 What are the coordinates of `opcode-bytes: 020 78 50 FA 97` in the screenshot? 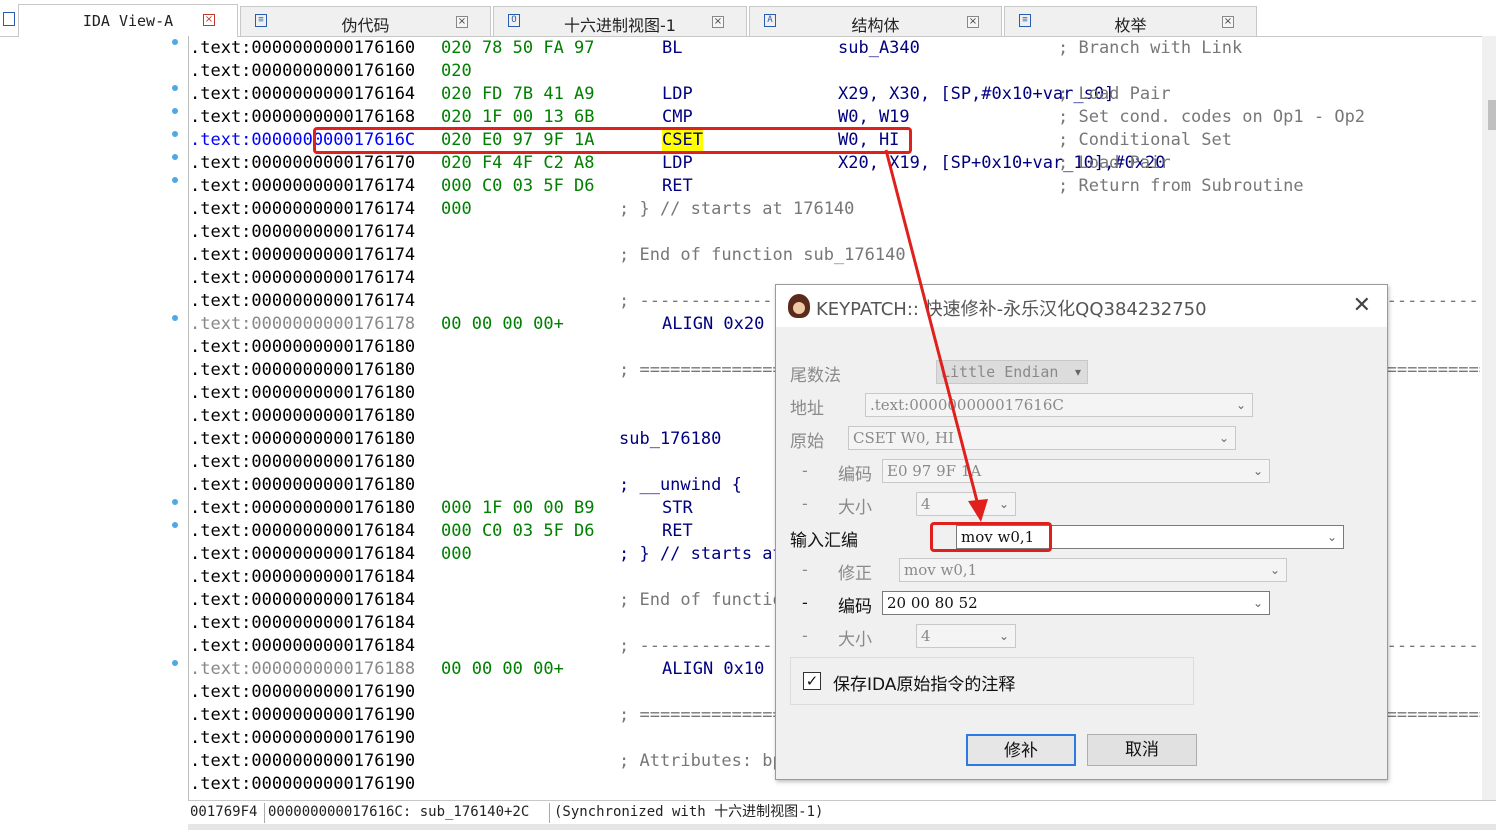 It's located at (518, 48).